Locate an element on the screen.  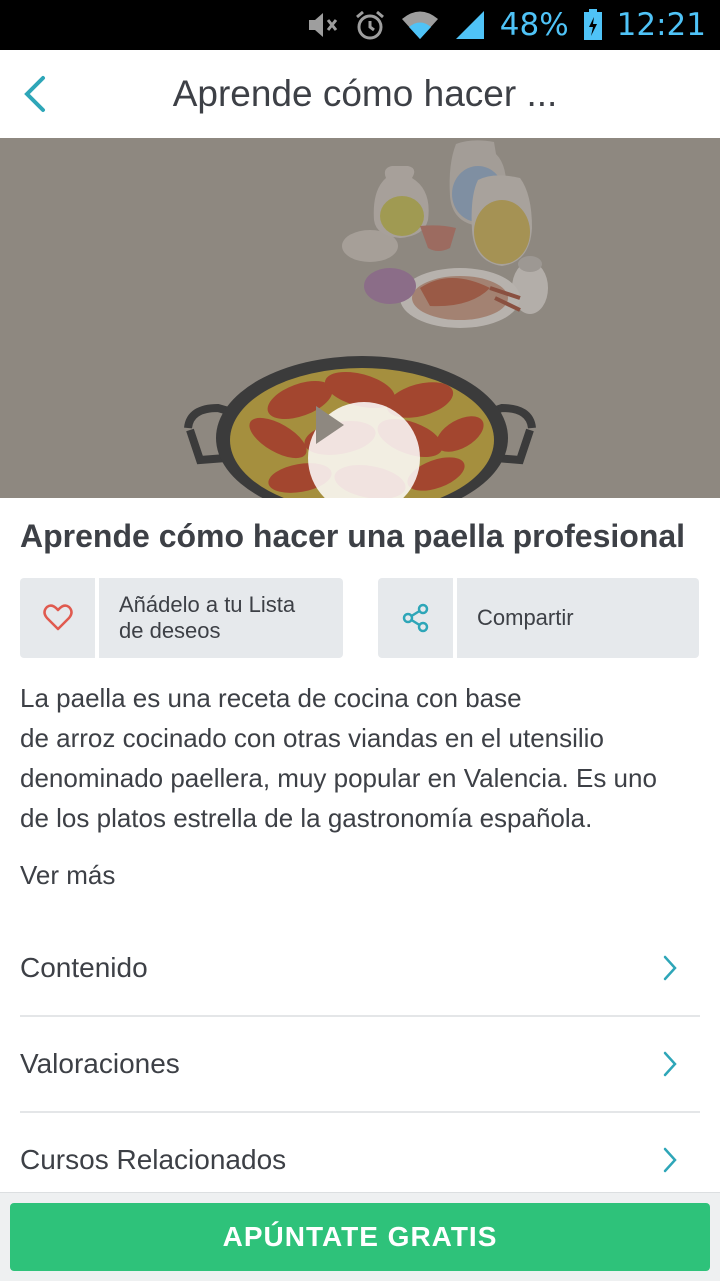
share-icon-box is located at coordinates (415, 618).